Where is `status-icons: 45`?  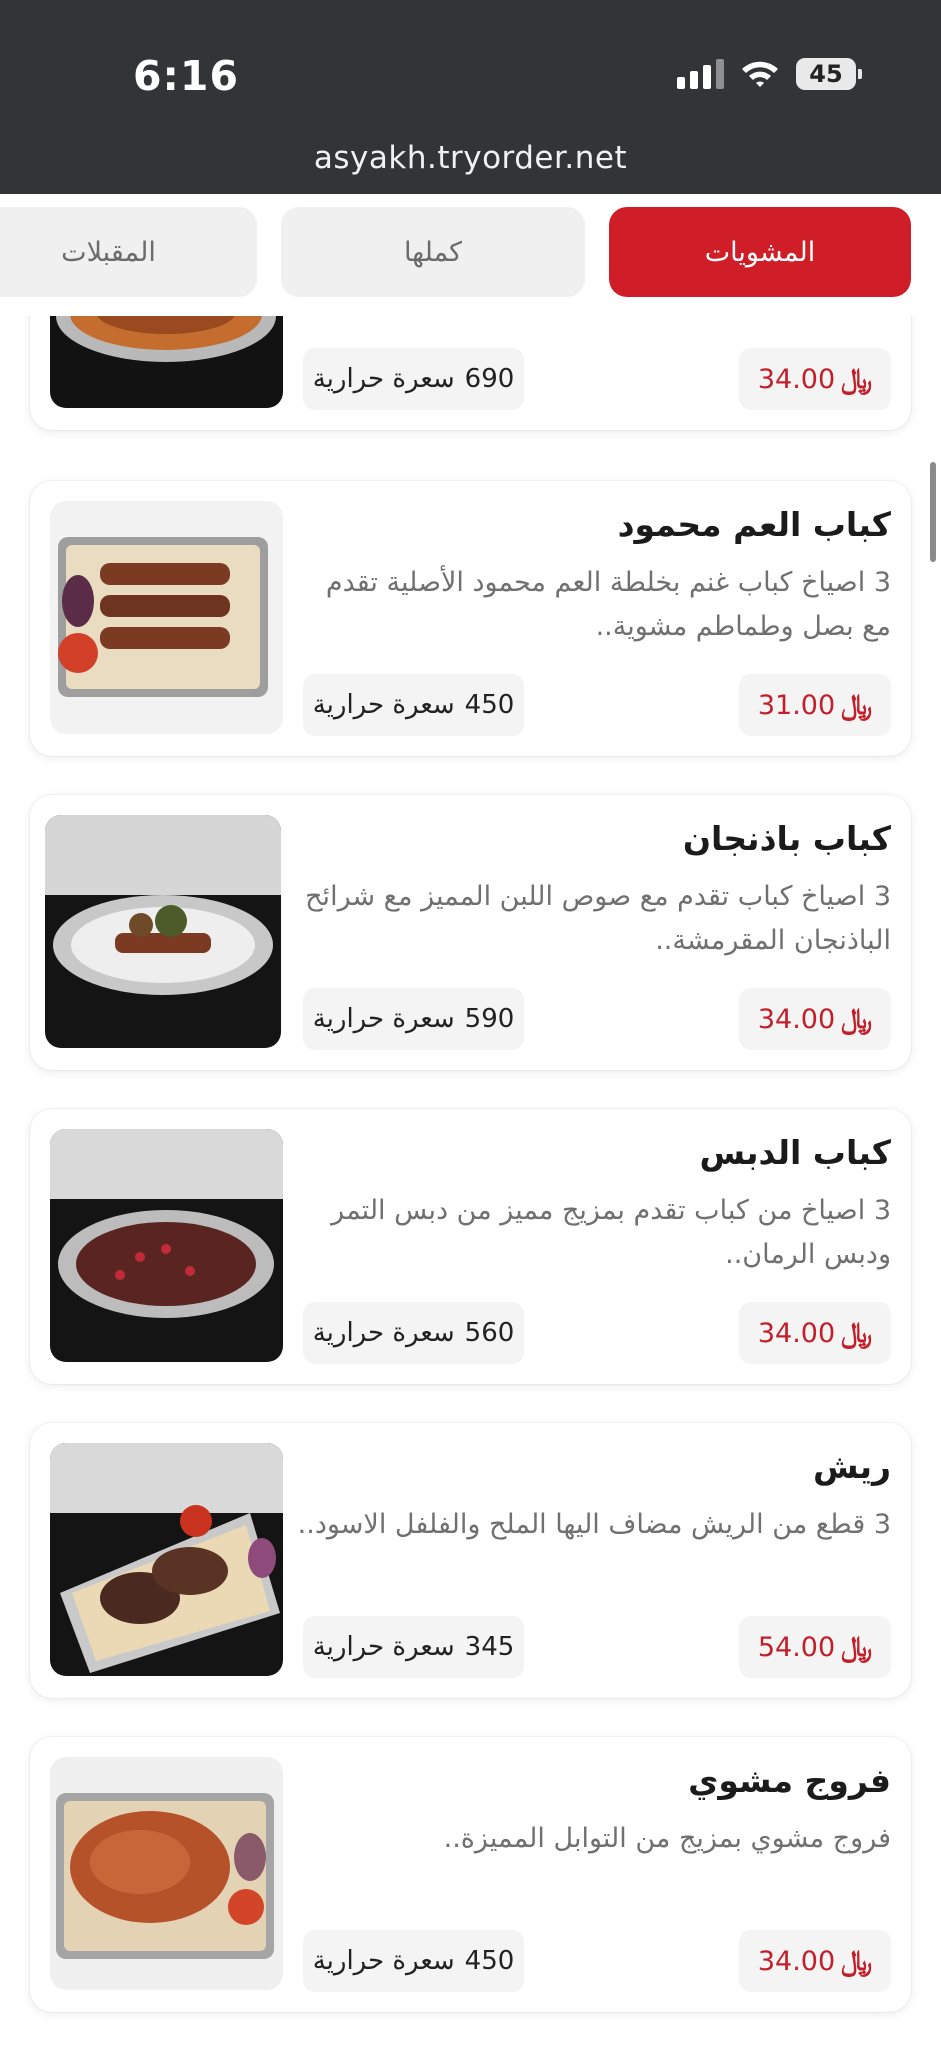 status-icons: 45 is located at coordinates (769, 74).